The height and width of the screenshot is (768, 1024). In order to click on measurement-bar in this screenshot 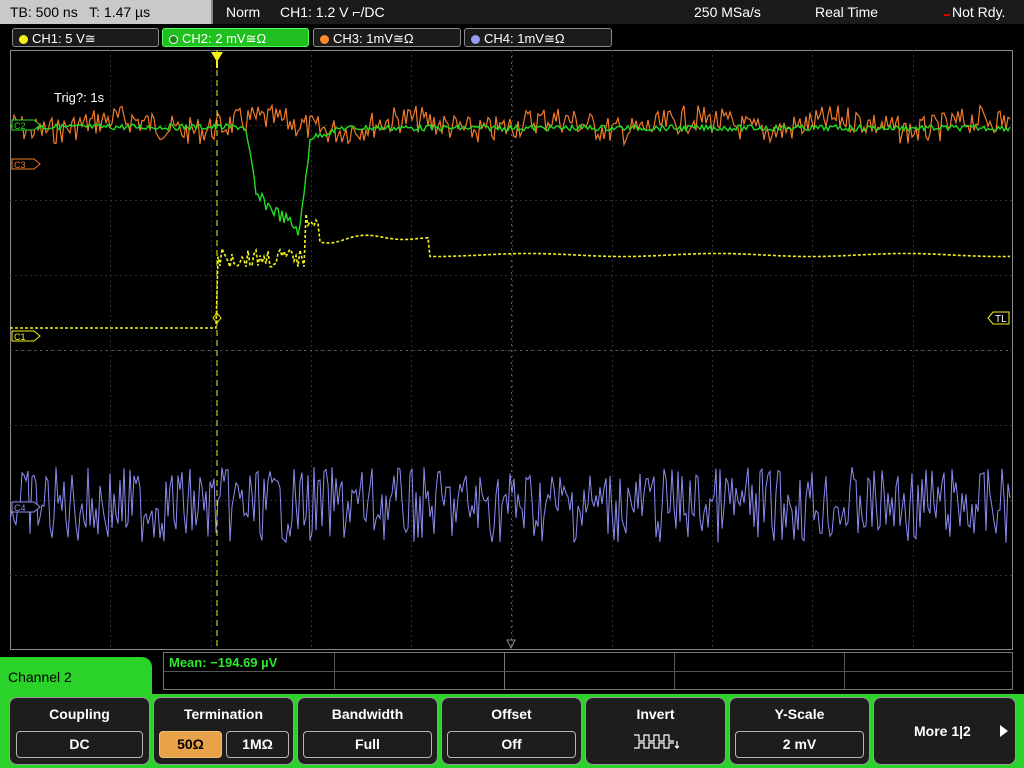, I will do `click(588, 671)`.